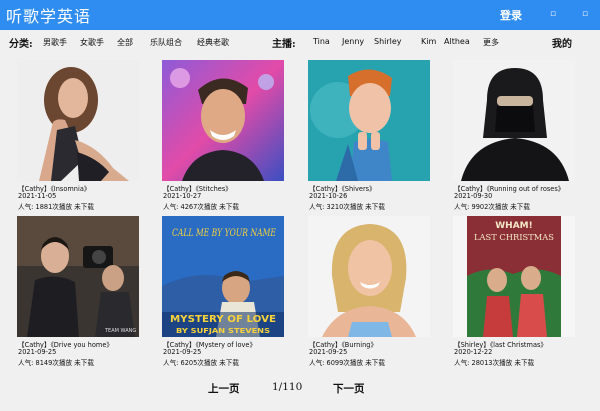 Image resolution: width=600 pixels, height=411 pixels. Describe the element at coordinates (473, 352) in the screenshot. I see `song-date: 2020-12-22` at that location.